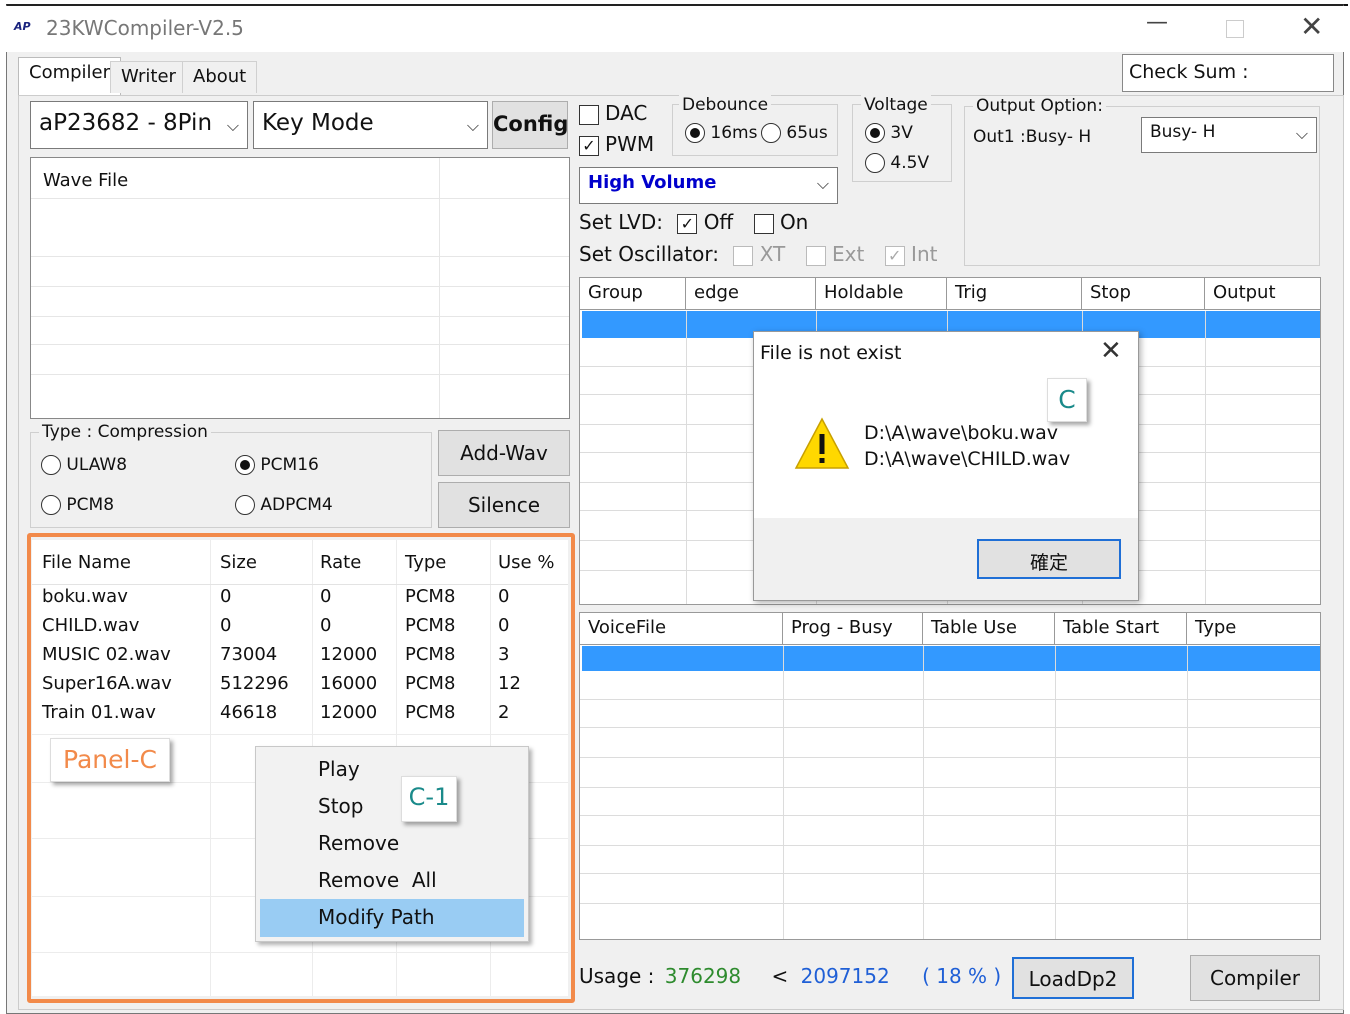 The image size is (1350, 1014). I want to click on menu-callout: C-1, so click(429, 799).